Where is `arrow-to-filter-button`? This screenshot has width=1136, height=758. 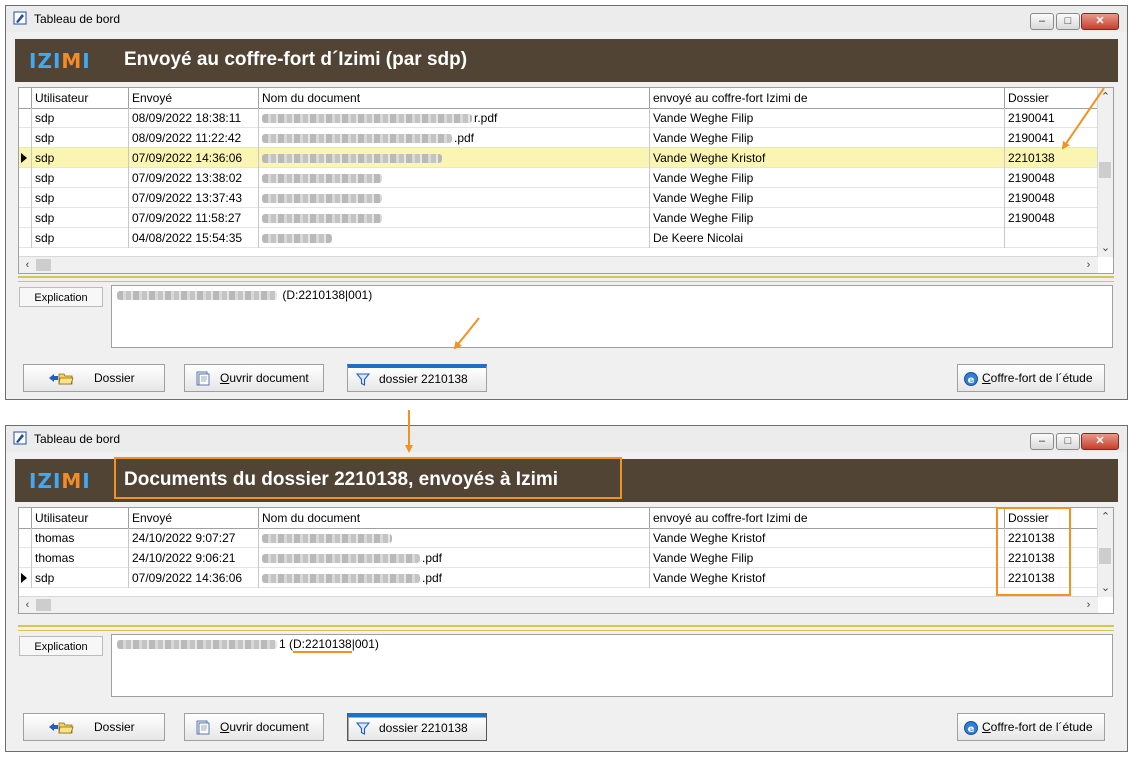
arrow-to-filter-button is located at coordinates (466, 333).